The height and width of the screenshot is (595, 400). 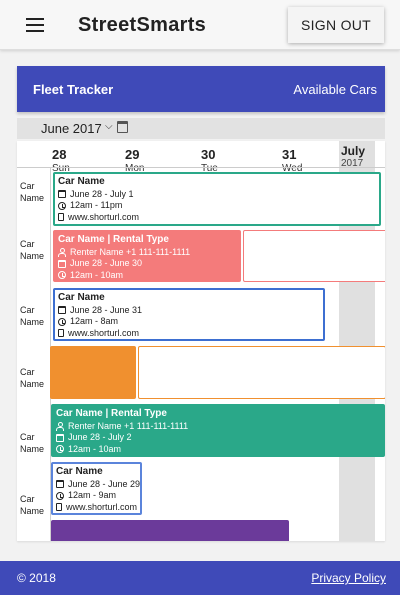 I want to click on row-label-car-5: Car Name, so click(x=32, y=443).